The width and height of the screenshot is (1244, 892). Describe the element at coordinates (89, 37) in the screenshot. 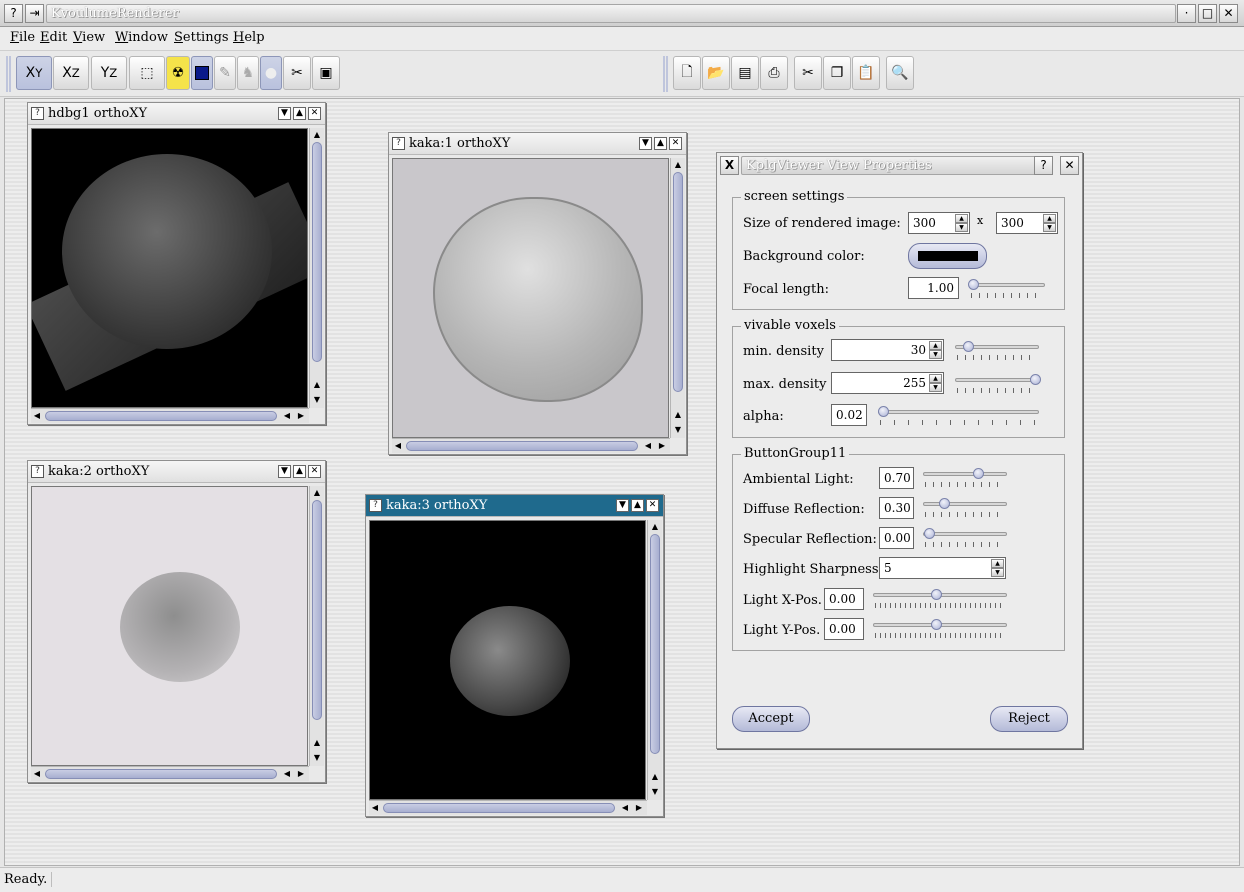

I see `menu-view: View` at that location.